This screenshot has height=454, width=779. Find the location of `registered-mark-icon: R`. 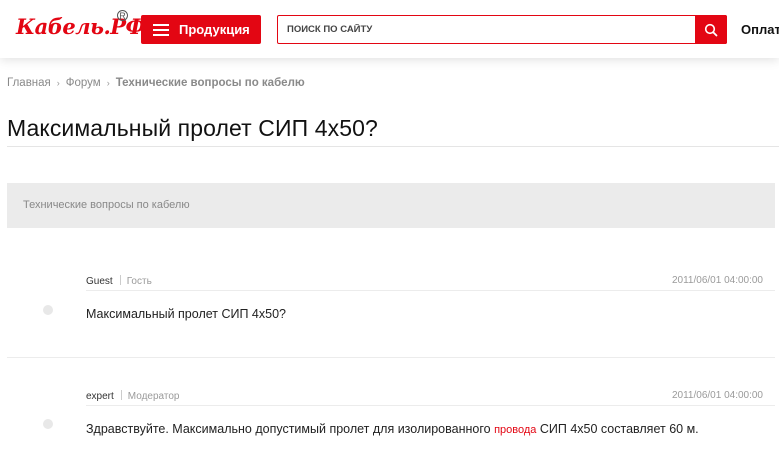

registered-mark-icon: R is located at coordinates (122, 15).